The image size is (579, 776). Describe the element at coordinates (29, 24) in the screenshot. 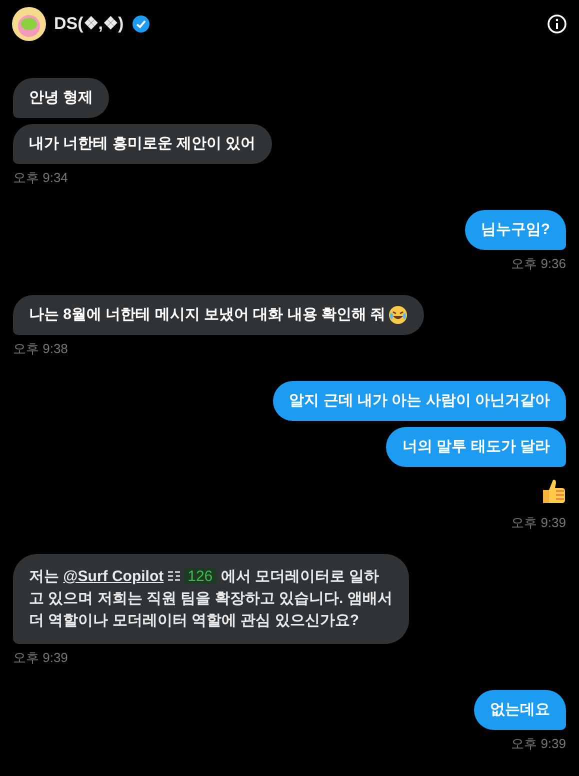

I see `avatar` at that location.